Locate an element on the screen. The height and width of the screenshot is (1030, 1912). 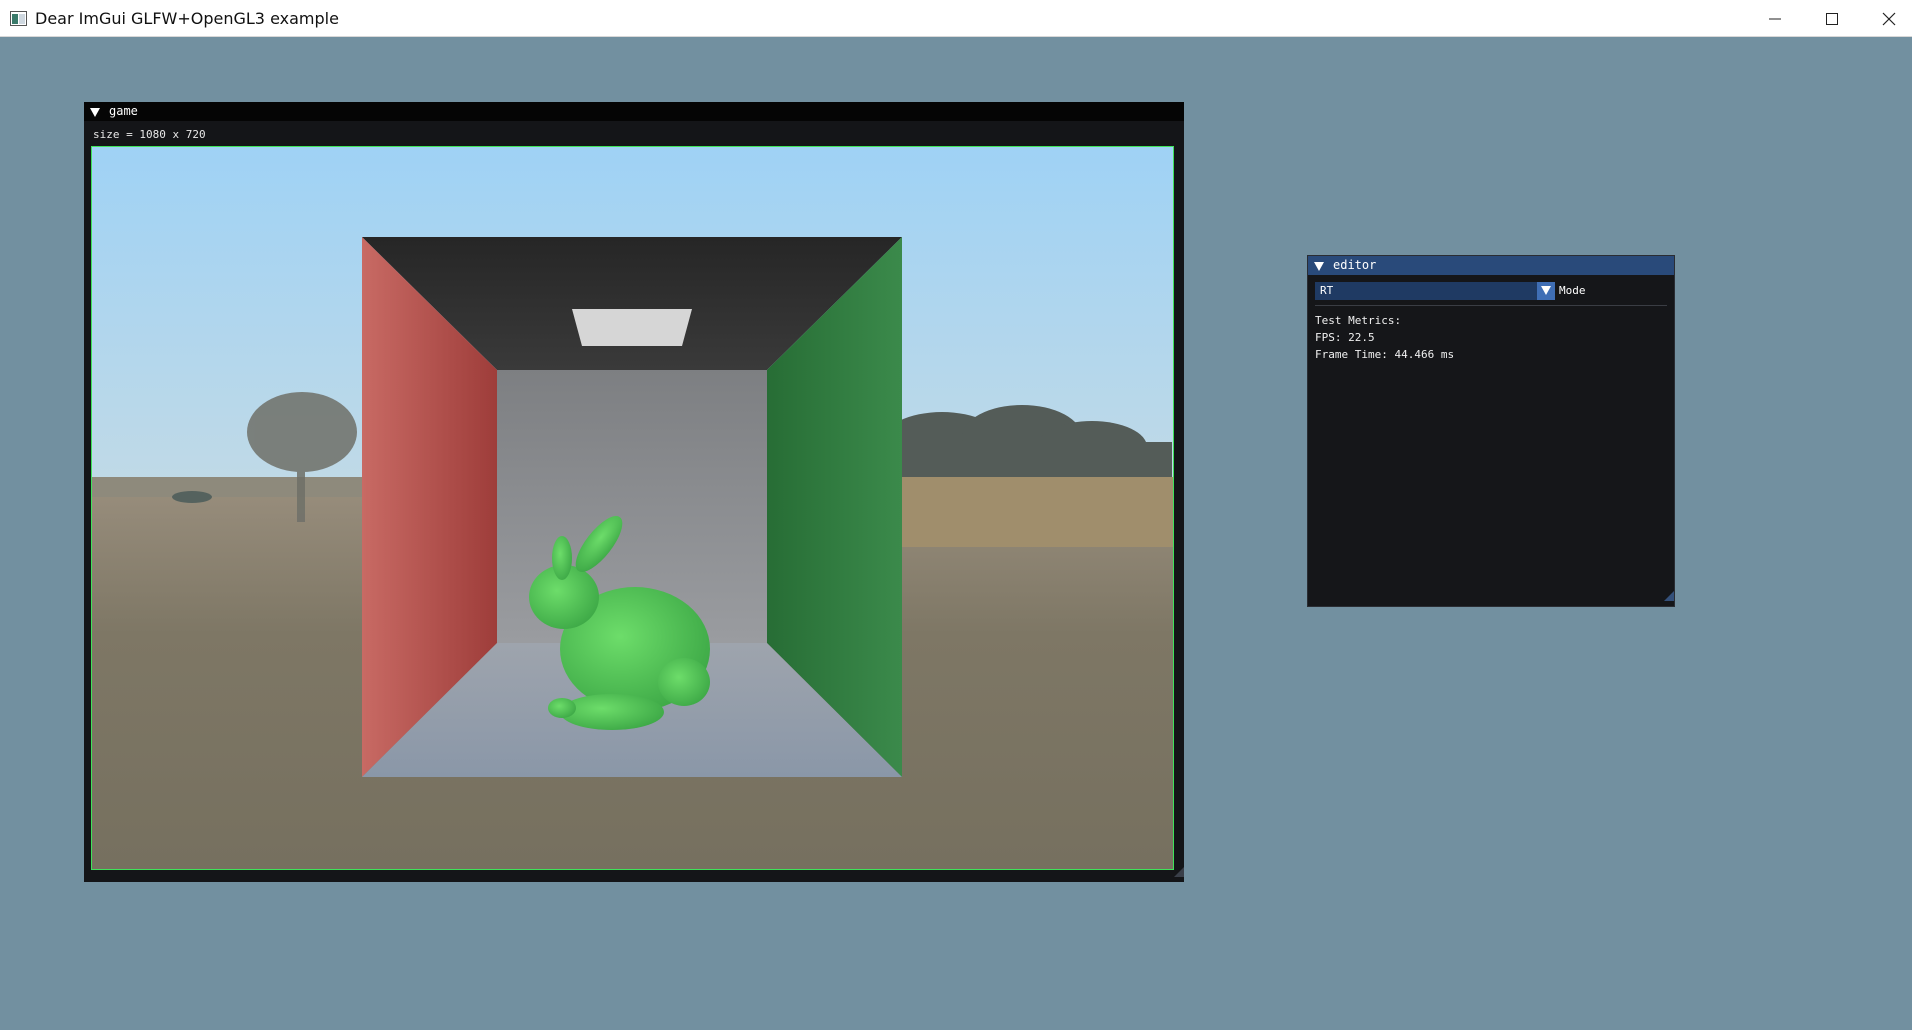
app-window-icon is located at coordinates (18, 18).